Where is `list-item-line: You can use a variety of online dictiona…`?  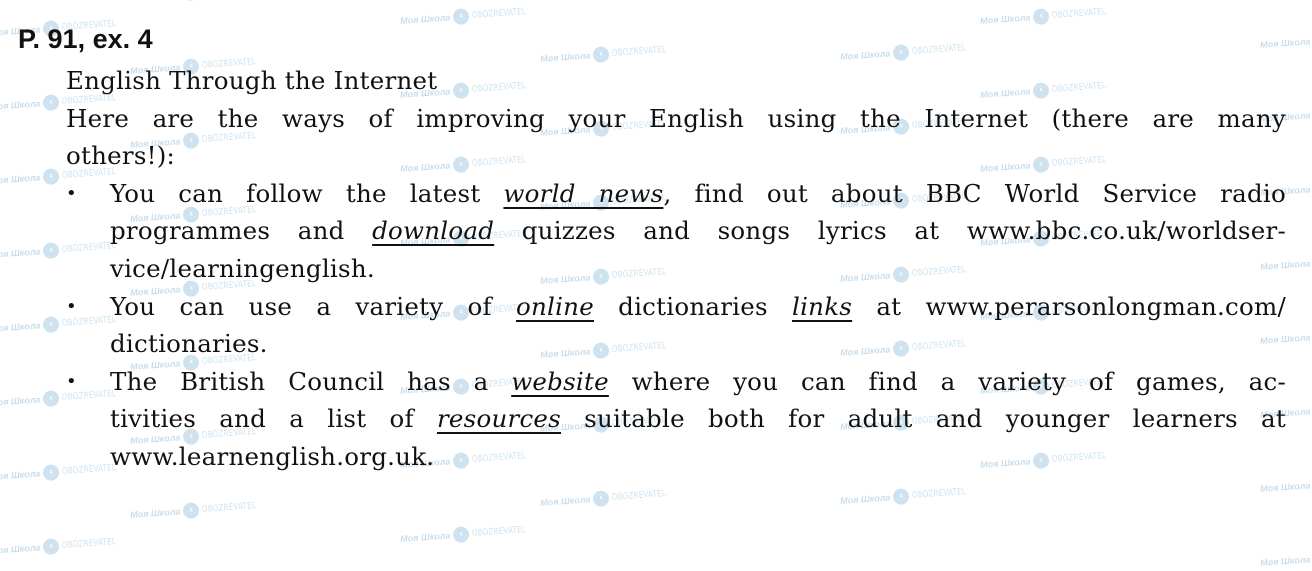 list-item-line: You can use a variety of online dictiona… is located at coordinates (698, 307).